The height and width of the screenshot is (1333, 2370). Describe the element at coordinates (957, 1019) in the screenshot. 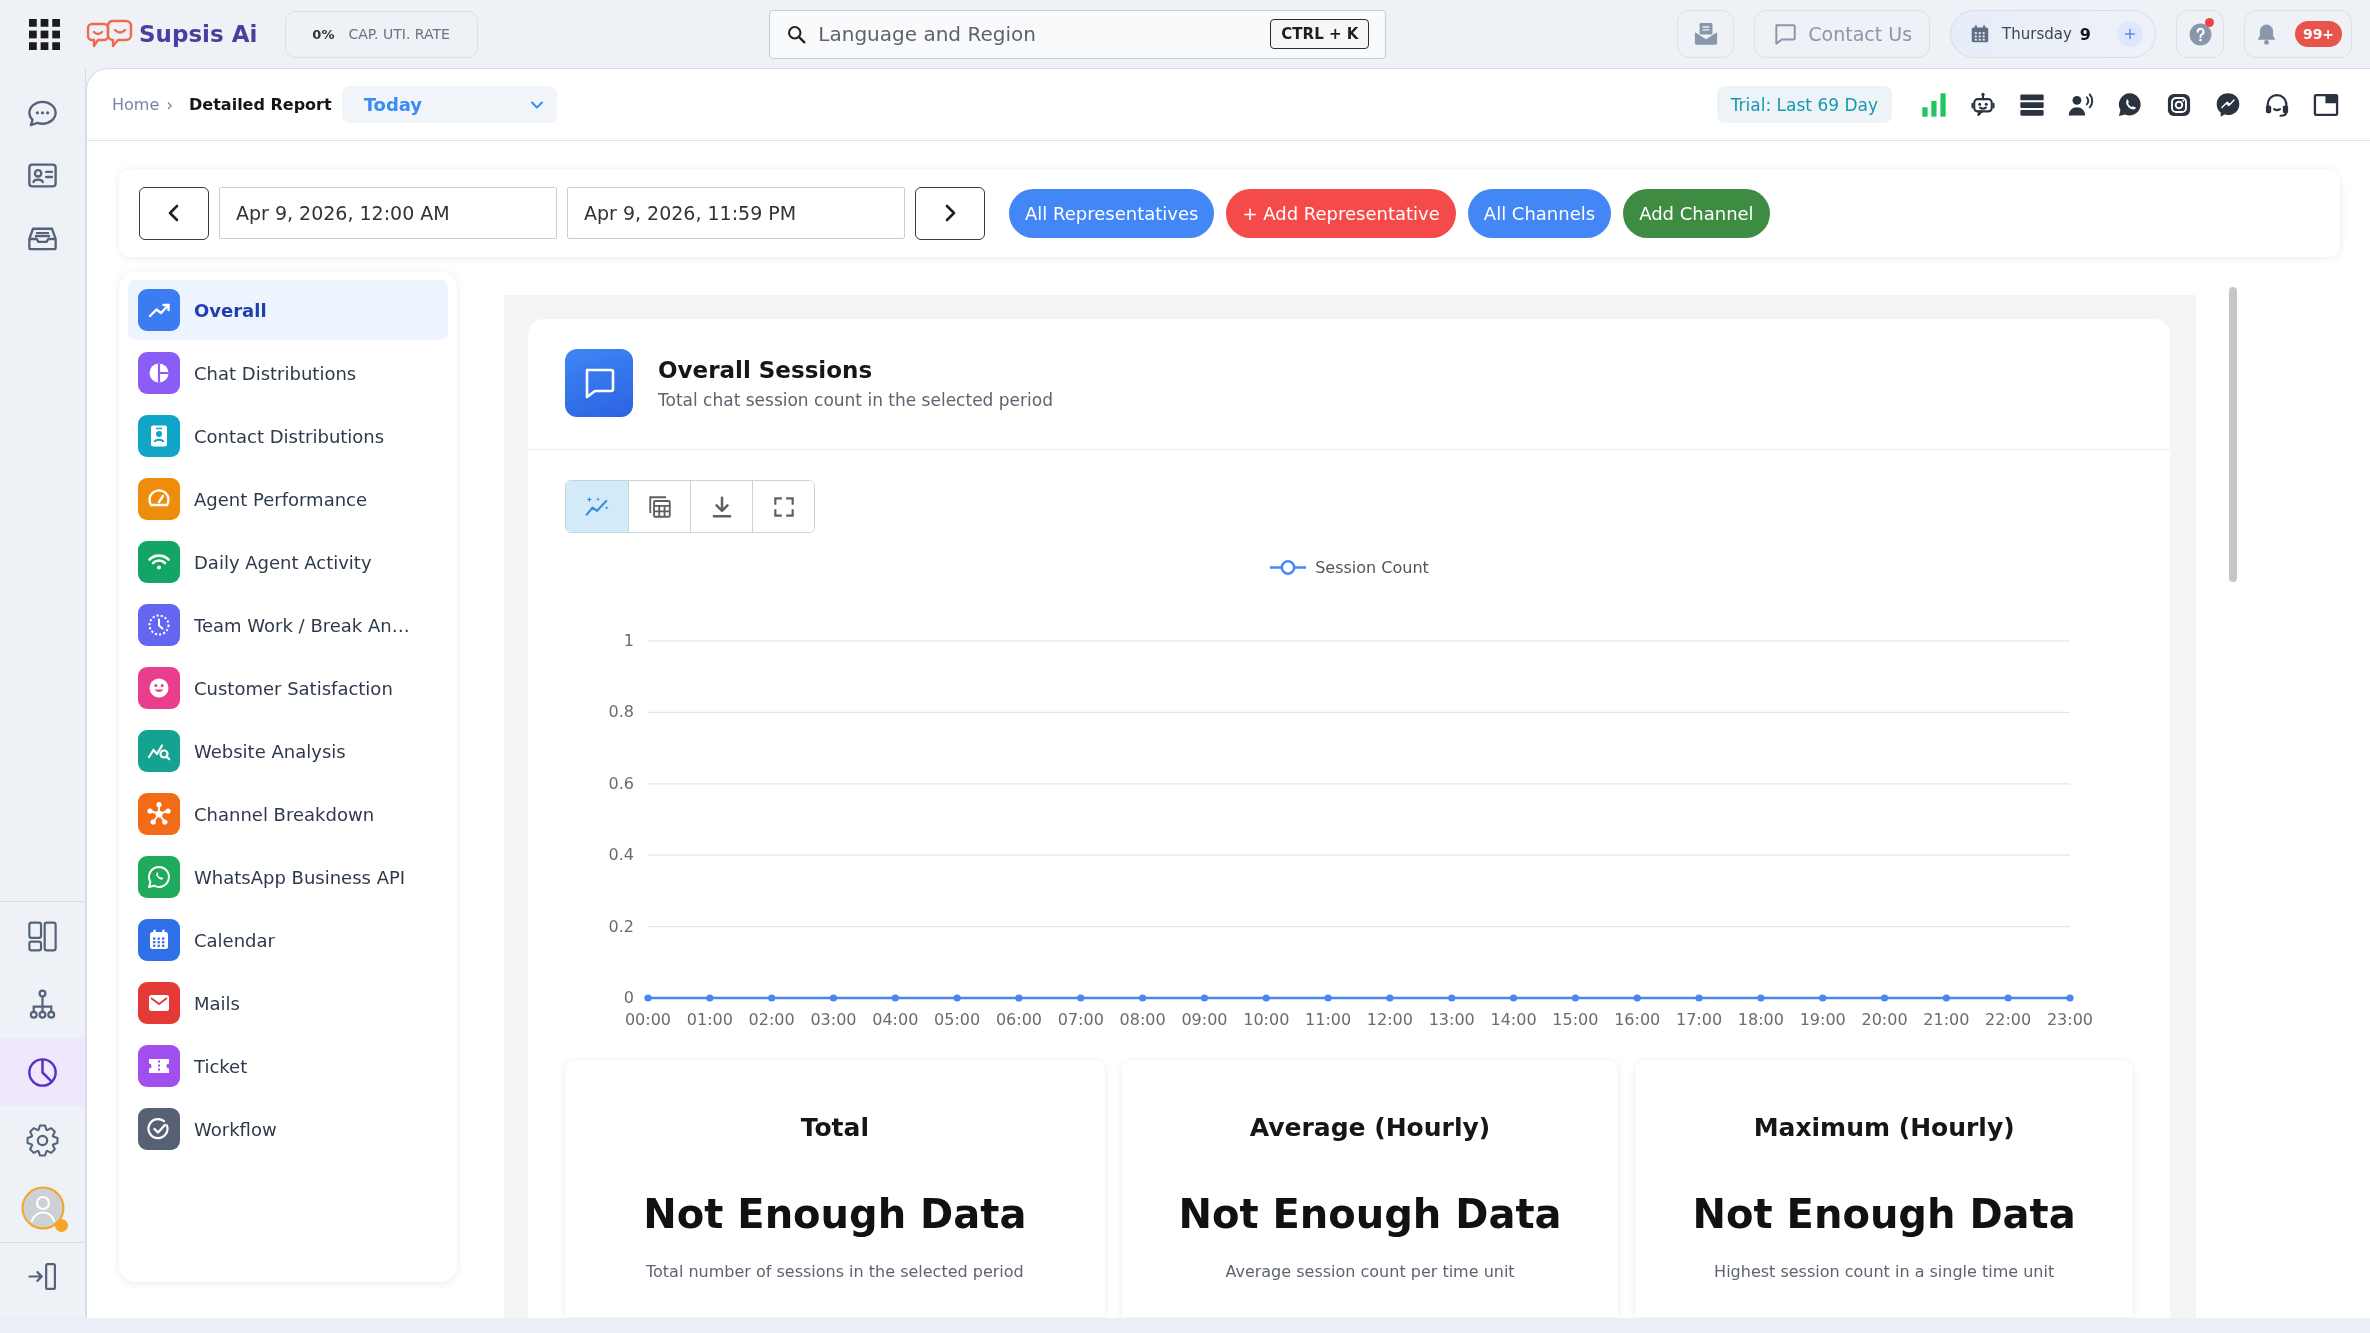

I see `x-axis-label: 05:00` at that location.